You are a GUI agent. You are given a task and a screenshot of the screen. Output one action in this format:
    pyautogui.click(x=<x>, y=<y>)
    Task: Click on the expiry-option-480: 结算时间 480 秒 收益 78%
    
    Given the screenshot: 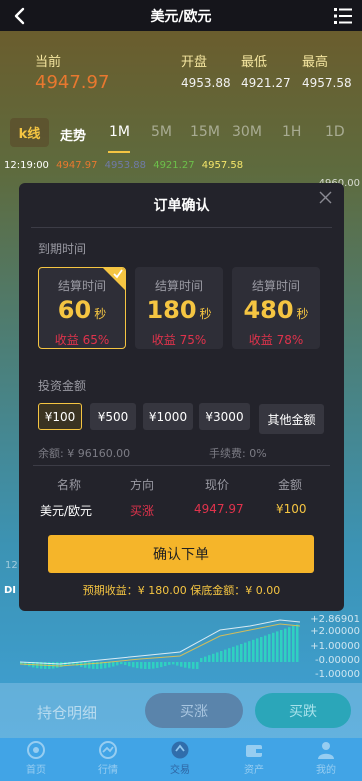 What is the action you would take?
    pyautogui.click(x=276, y=308)
    